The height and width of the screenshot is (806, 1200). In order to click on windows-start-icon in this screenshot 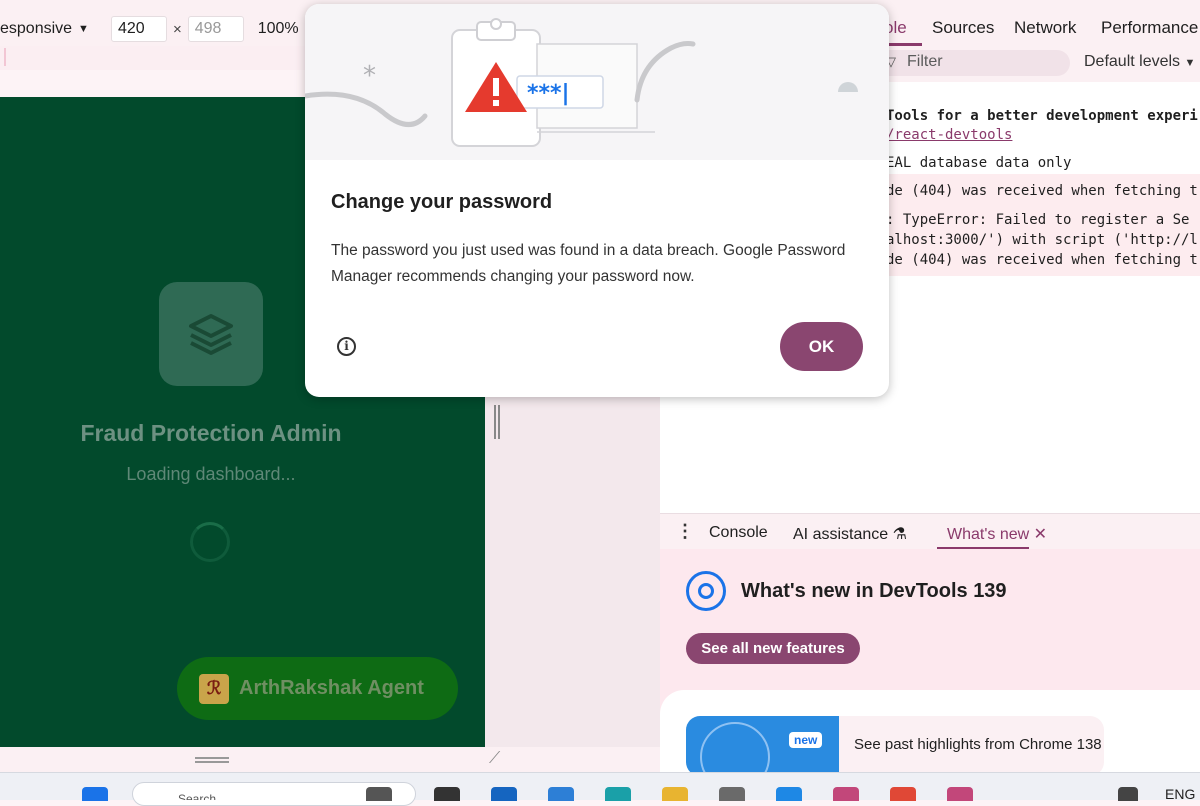, I will do `click(95, 794)`.